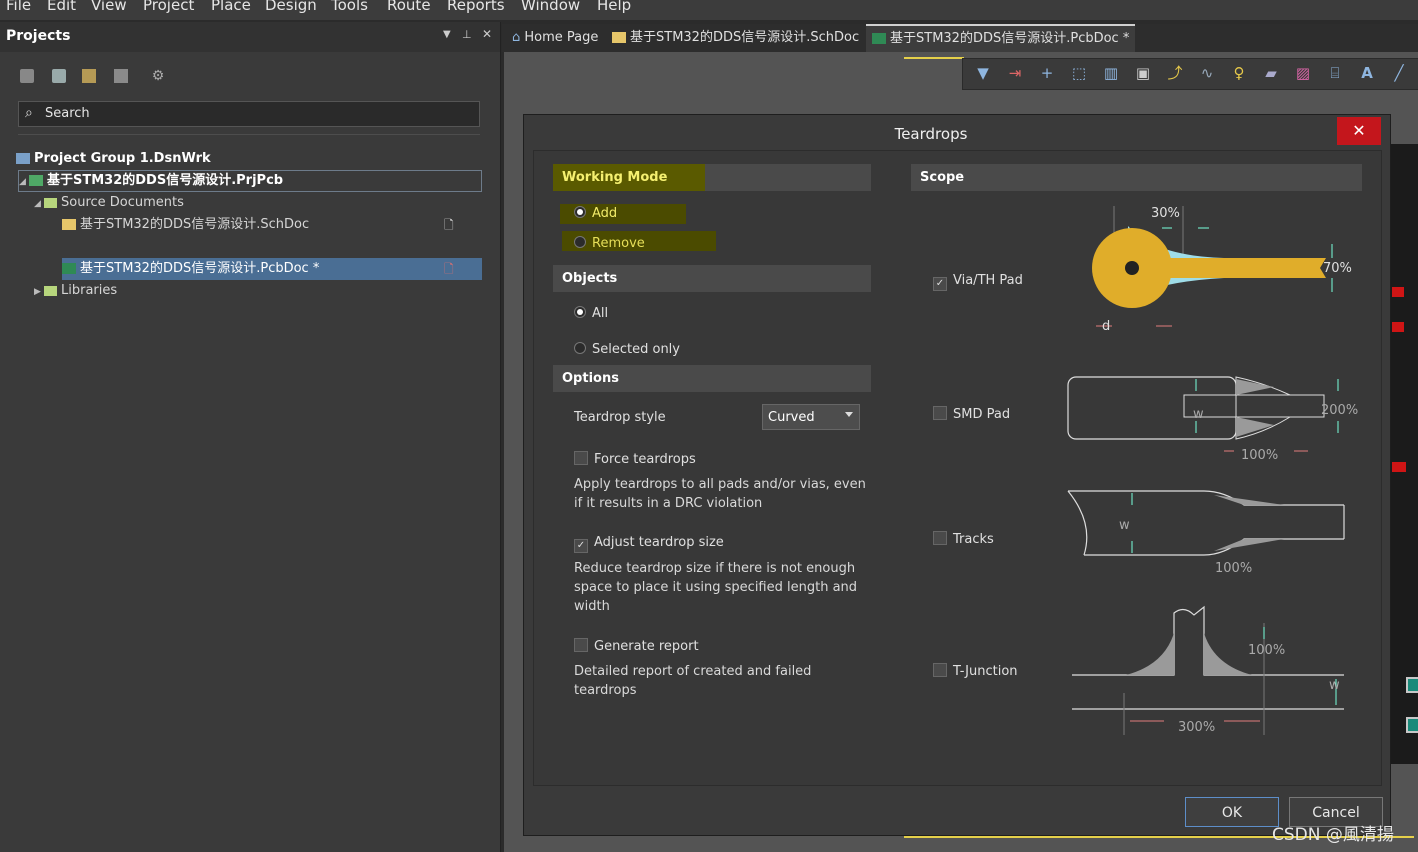 This screenshot has height=852, width=1418. What do you see at coordinates (629, 177) in the screenshot?
I see `working-mode-label: Working Mode` at bounding box center [629, 177].